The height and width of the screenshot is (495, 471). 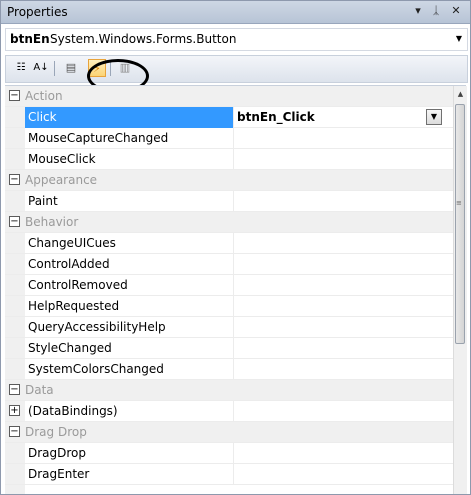 I want to click on grid-row: + (DataBindings), so click(x=229, y=411).